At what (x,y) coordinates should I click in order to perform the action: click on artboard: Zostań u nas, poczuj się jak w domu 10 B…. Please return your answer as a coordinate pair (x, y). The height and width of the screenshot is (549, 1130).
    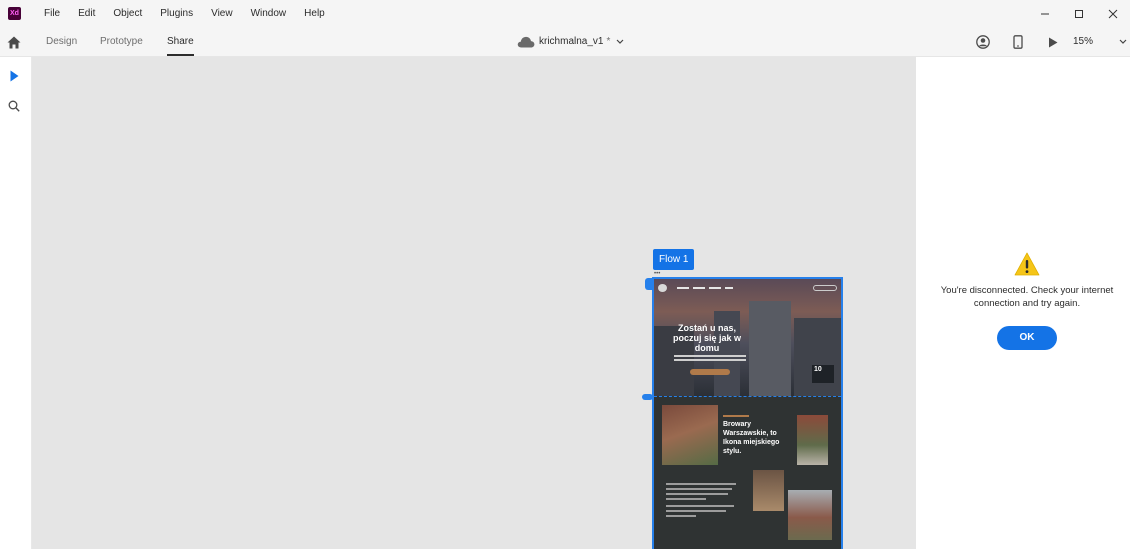
    Looking at the image, I should click on (747, 413).